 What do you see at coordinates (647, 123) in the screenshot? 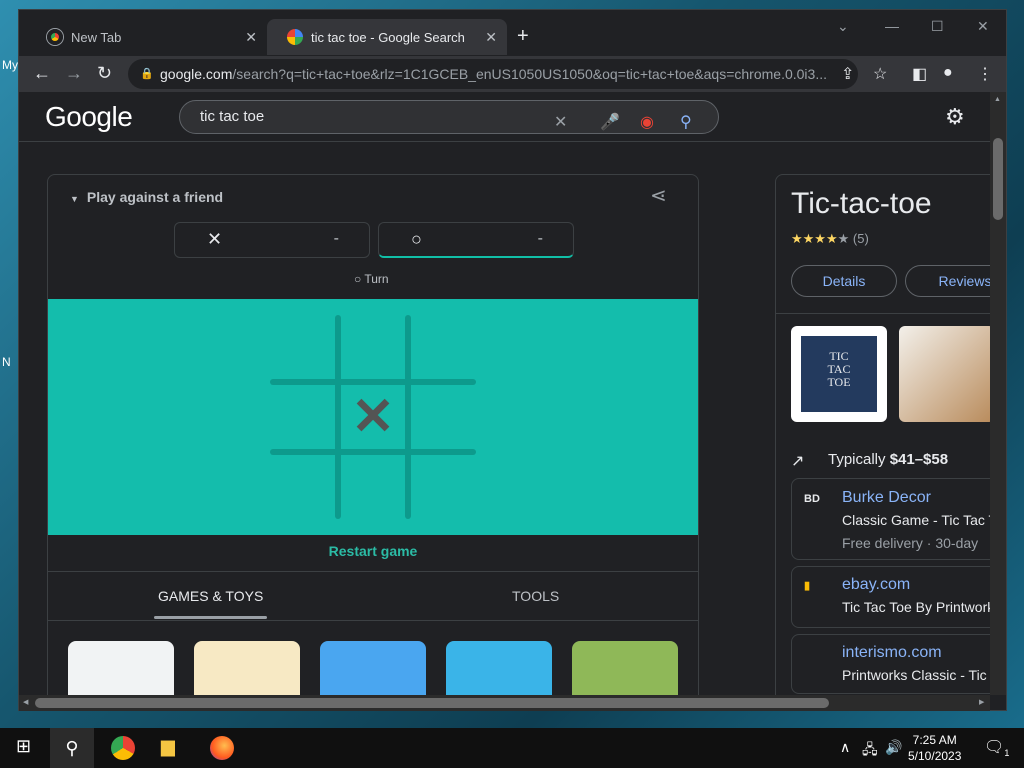
I see `lens-camera-icon: ◉` at bounding box center [647, 123].